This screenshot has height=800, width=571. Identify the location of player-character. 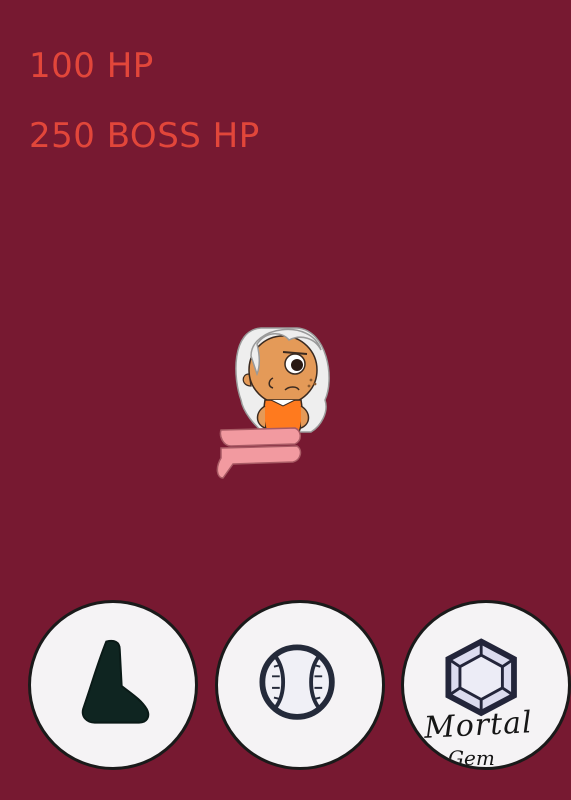
(273, 403).